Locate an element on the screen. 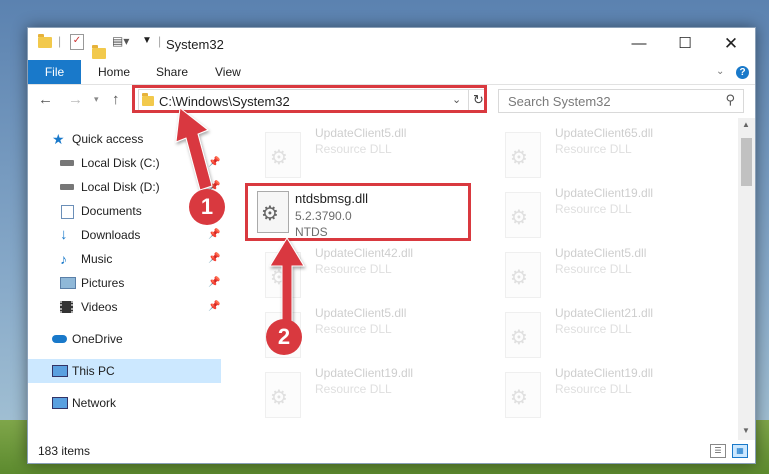 The height and width of the screenshot is (474, 769). window-title: System32 is located at coordinates (195, 44).